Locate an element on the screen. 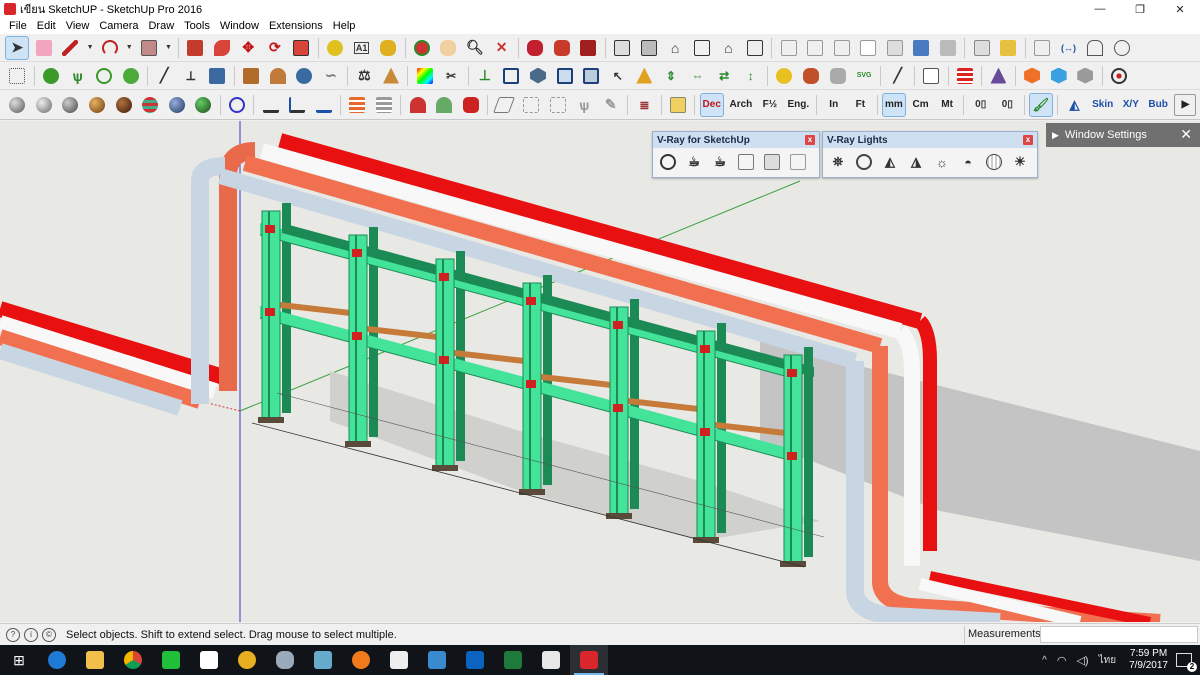 The image size is (1200, 675). hidden-line-button is located at coordinates (868, 48).